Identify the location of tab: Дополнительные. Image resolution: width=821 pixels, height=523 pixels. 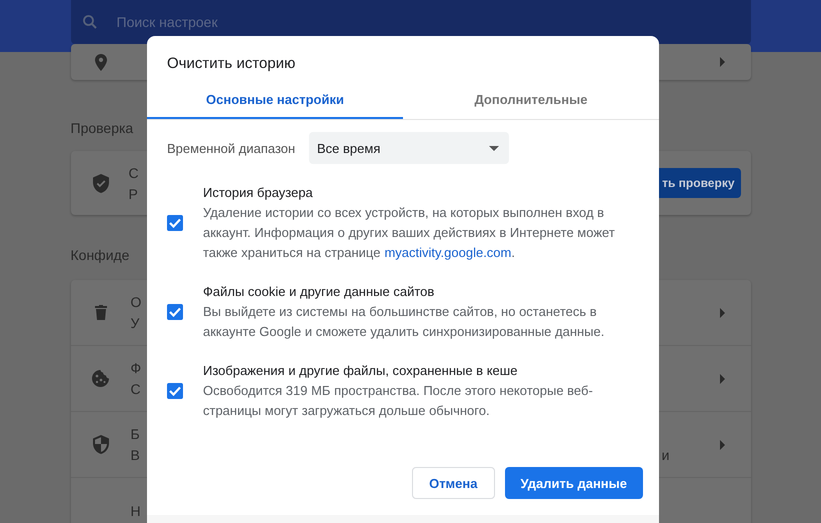
(531, 103).